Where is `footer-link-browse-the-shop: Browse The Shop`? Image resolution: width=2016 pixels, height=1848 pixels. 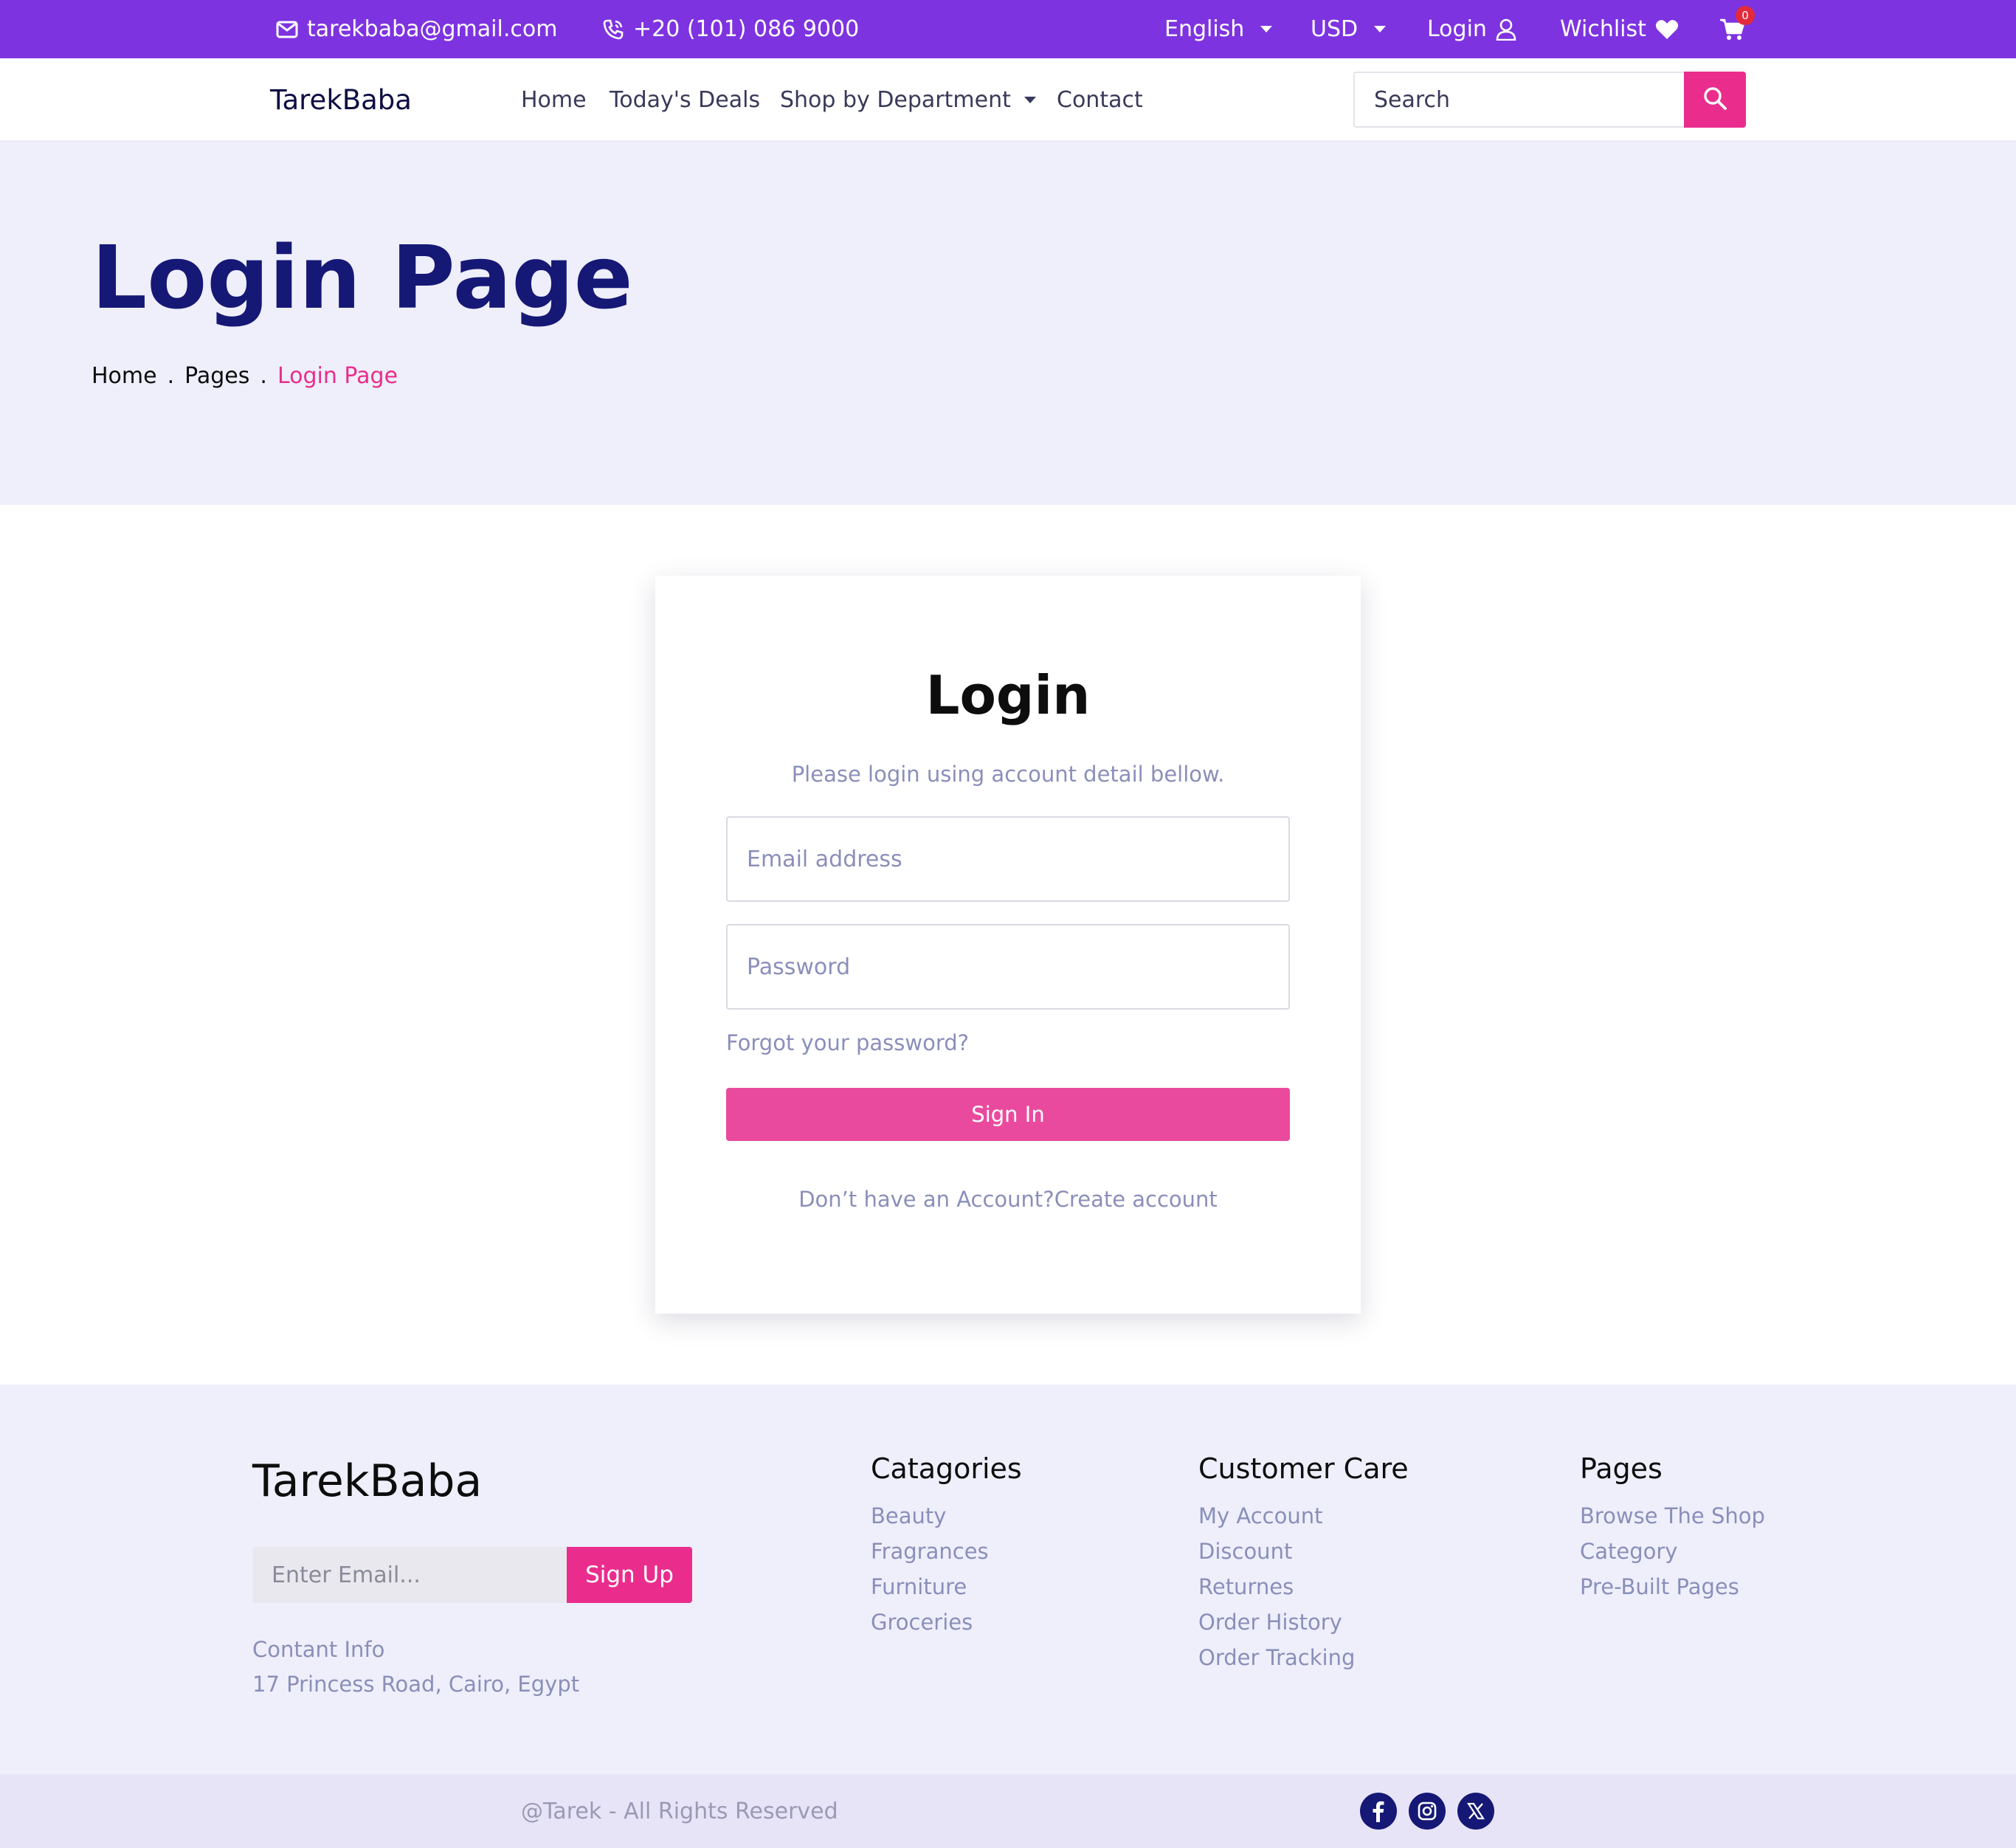 footer-link-browse-the-shop: Browse The Shop is located at coordinates (1672, 1516).